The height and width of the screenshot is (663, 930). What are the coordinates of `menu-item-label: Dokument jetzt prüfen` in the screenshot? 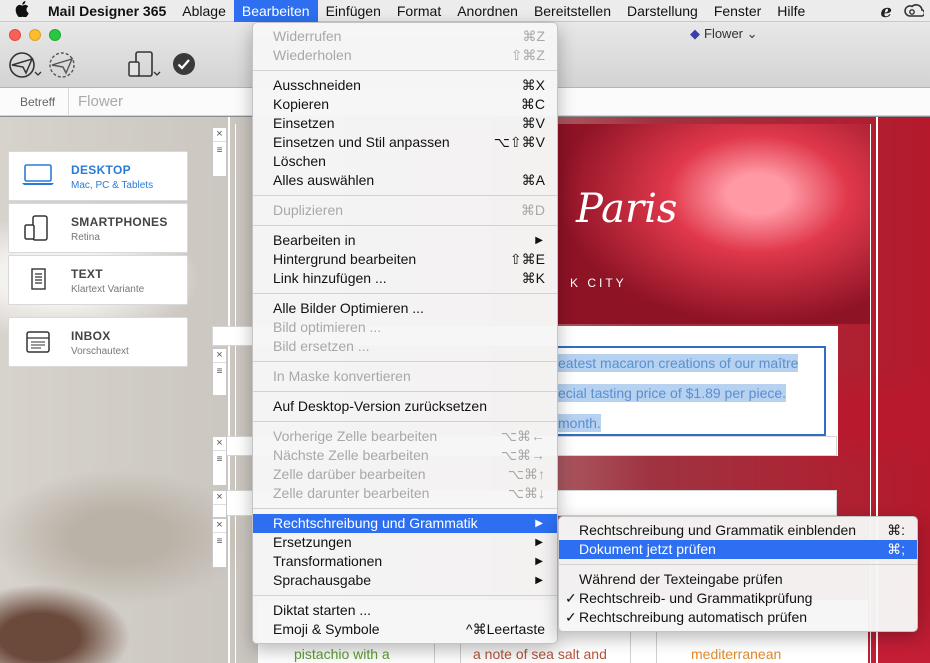 It's located at (647, 549).